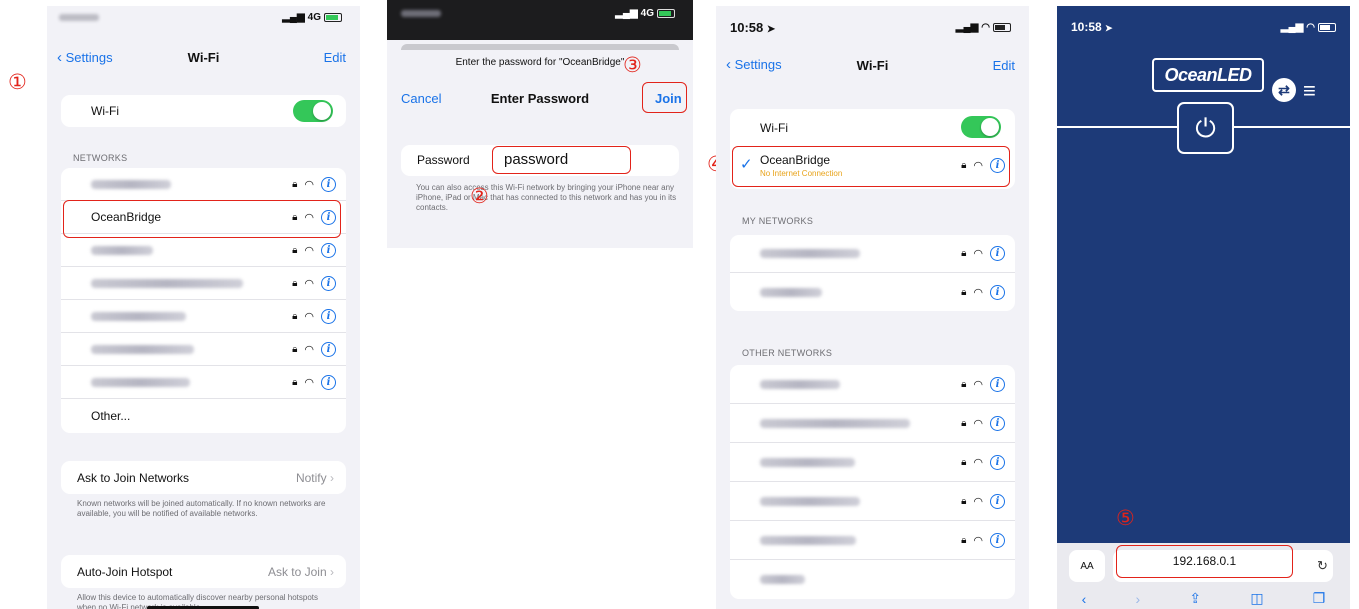 This screenshot has height=609, width=1359. I want to click on text-size-button: AA, so click(1087, 566).